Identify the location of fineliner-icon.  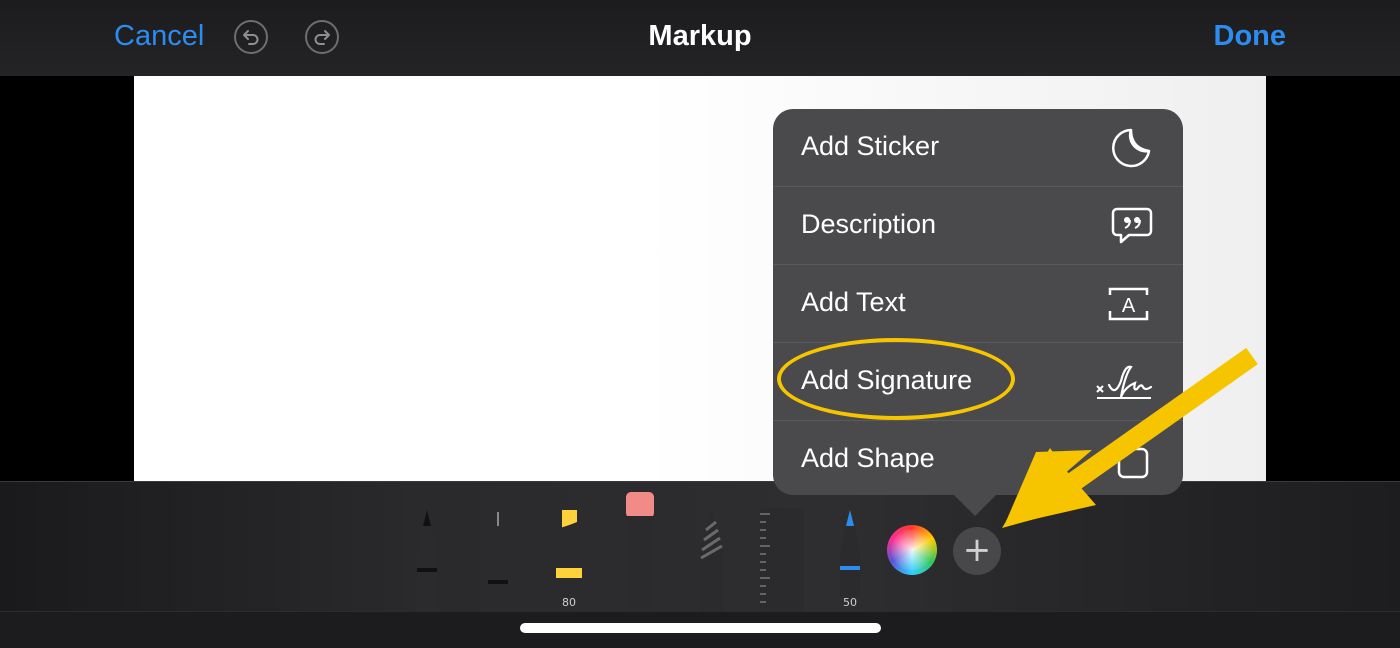
(498, 561).